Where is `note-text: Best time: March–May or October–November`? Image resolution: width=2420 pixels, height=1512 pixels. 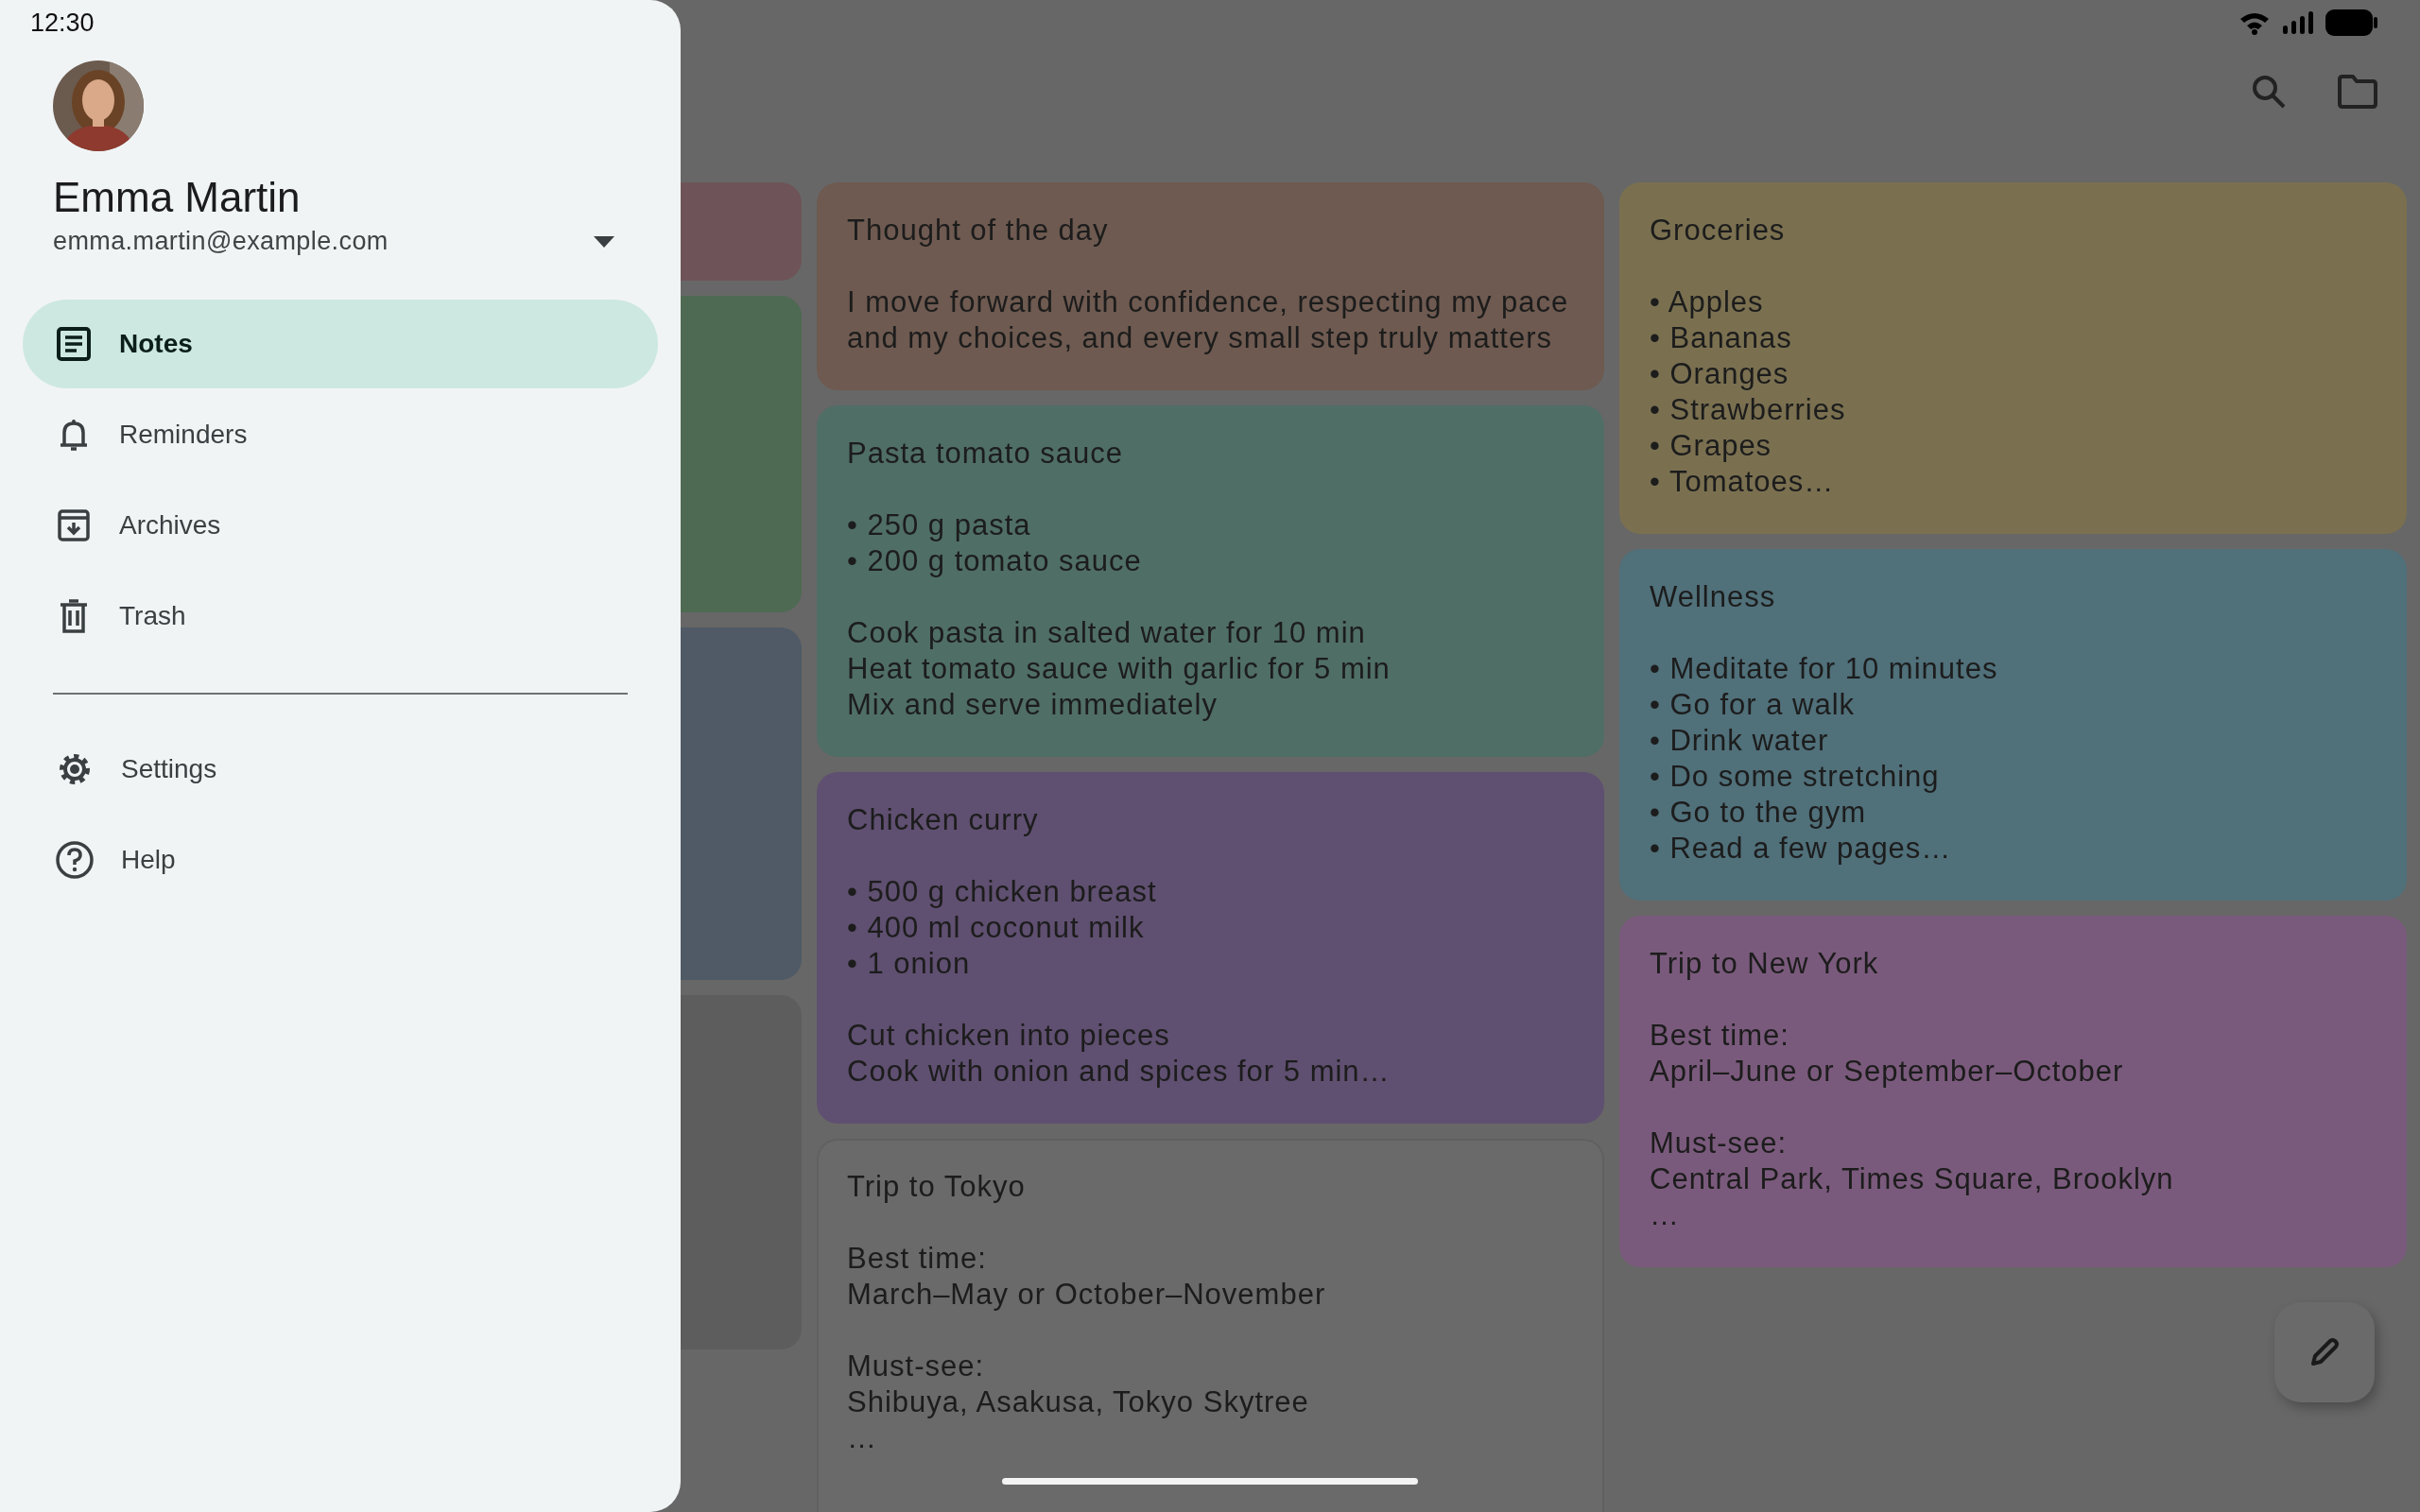
note-text: Best time: March–May or October–November is located at coordinates (1087, 1277).